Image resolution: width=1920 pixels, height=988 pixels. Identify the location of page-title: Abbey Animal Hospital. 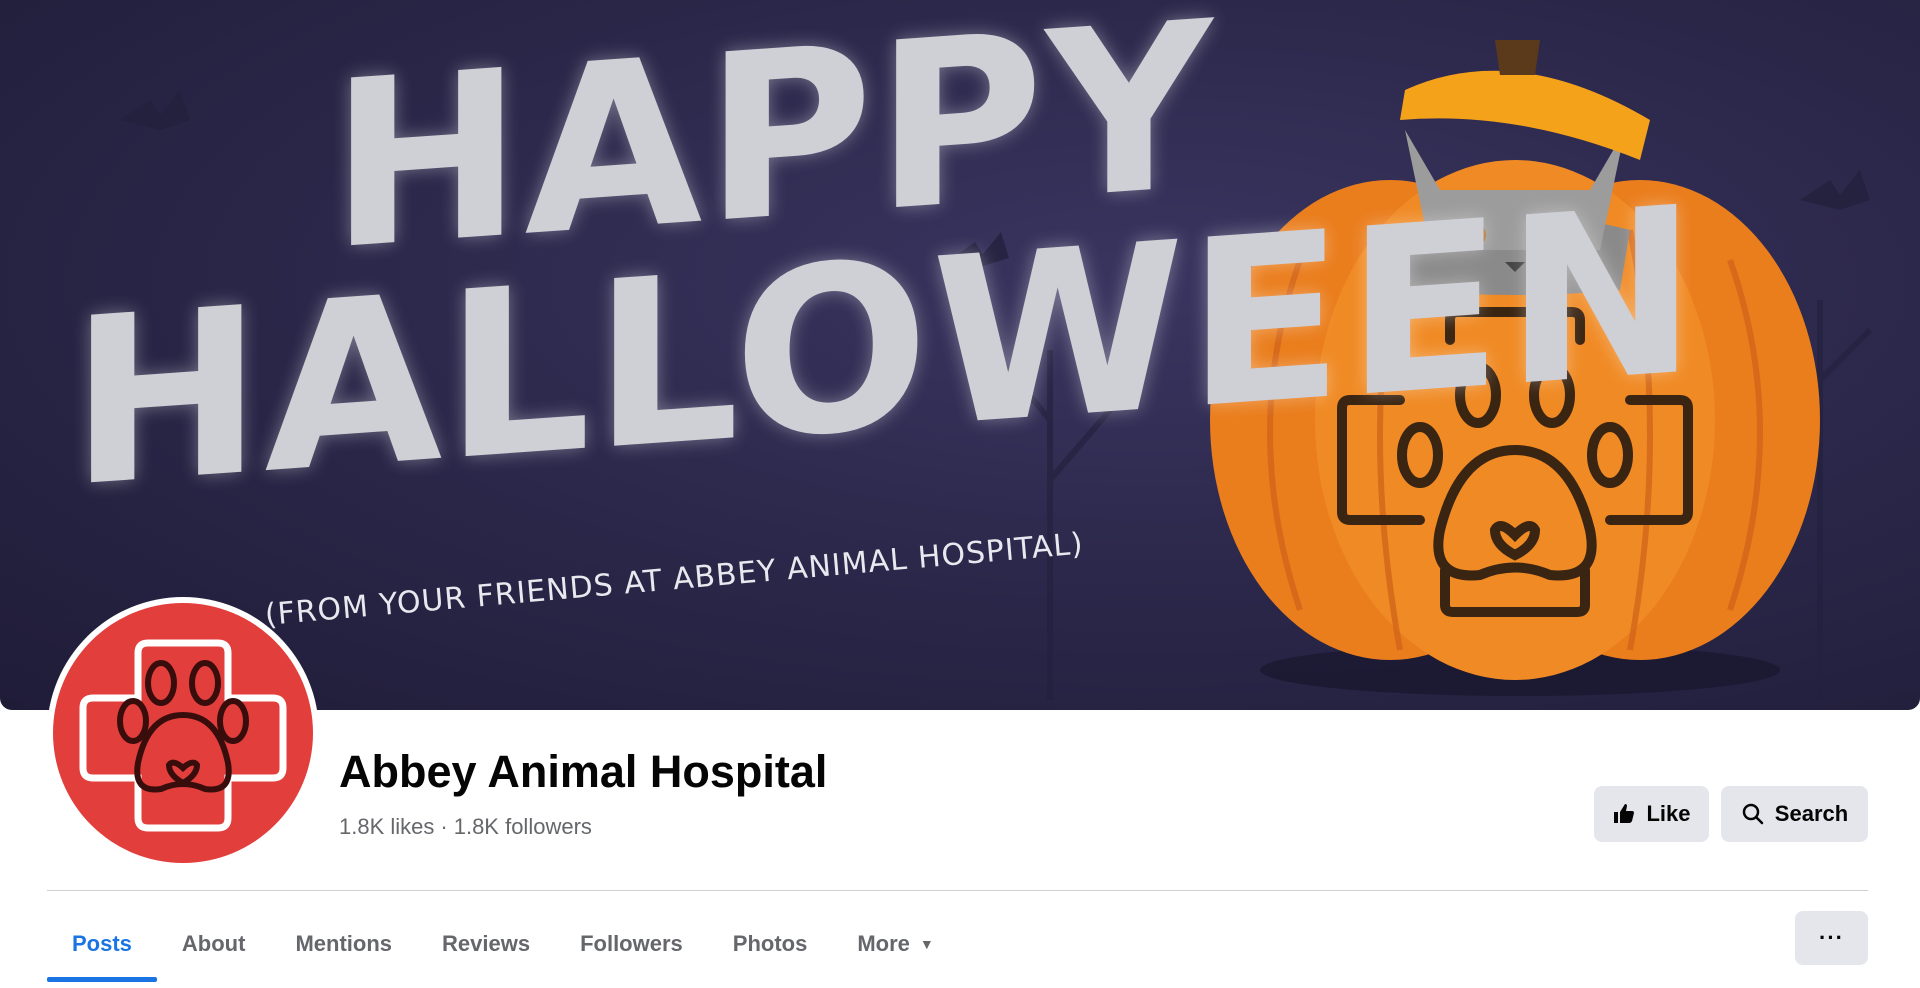
(583, 771).